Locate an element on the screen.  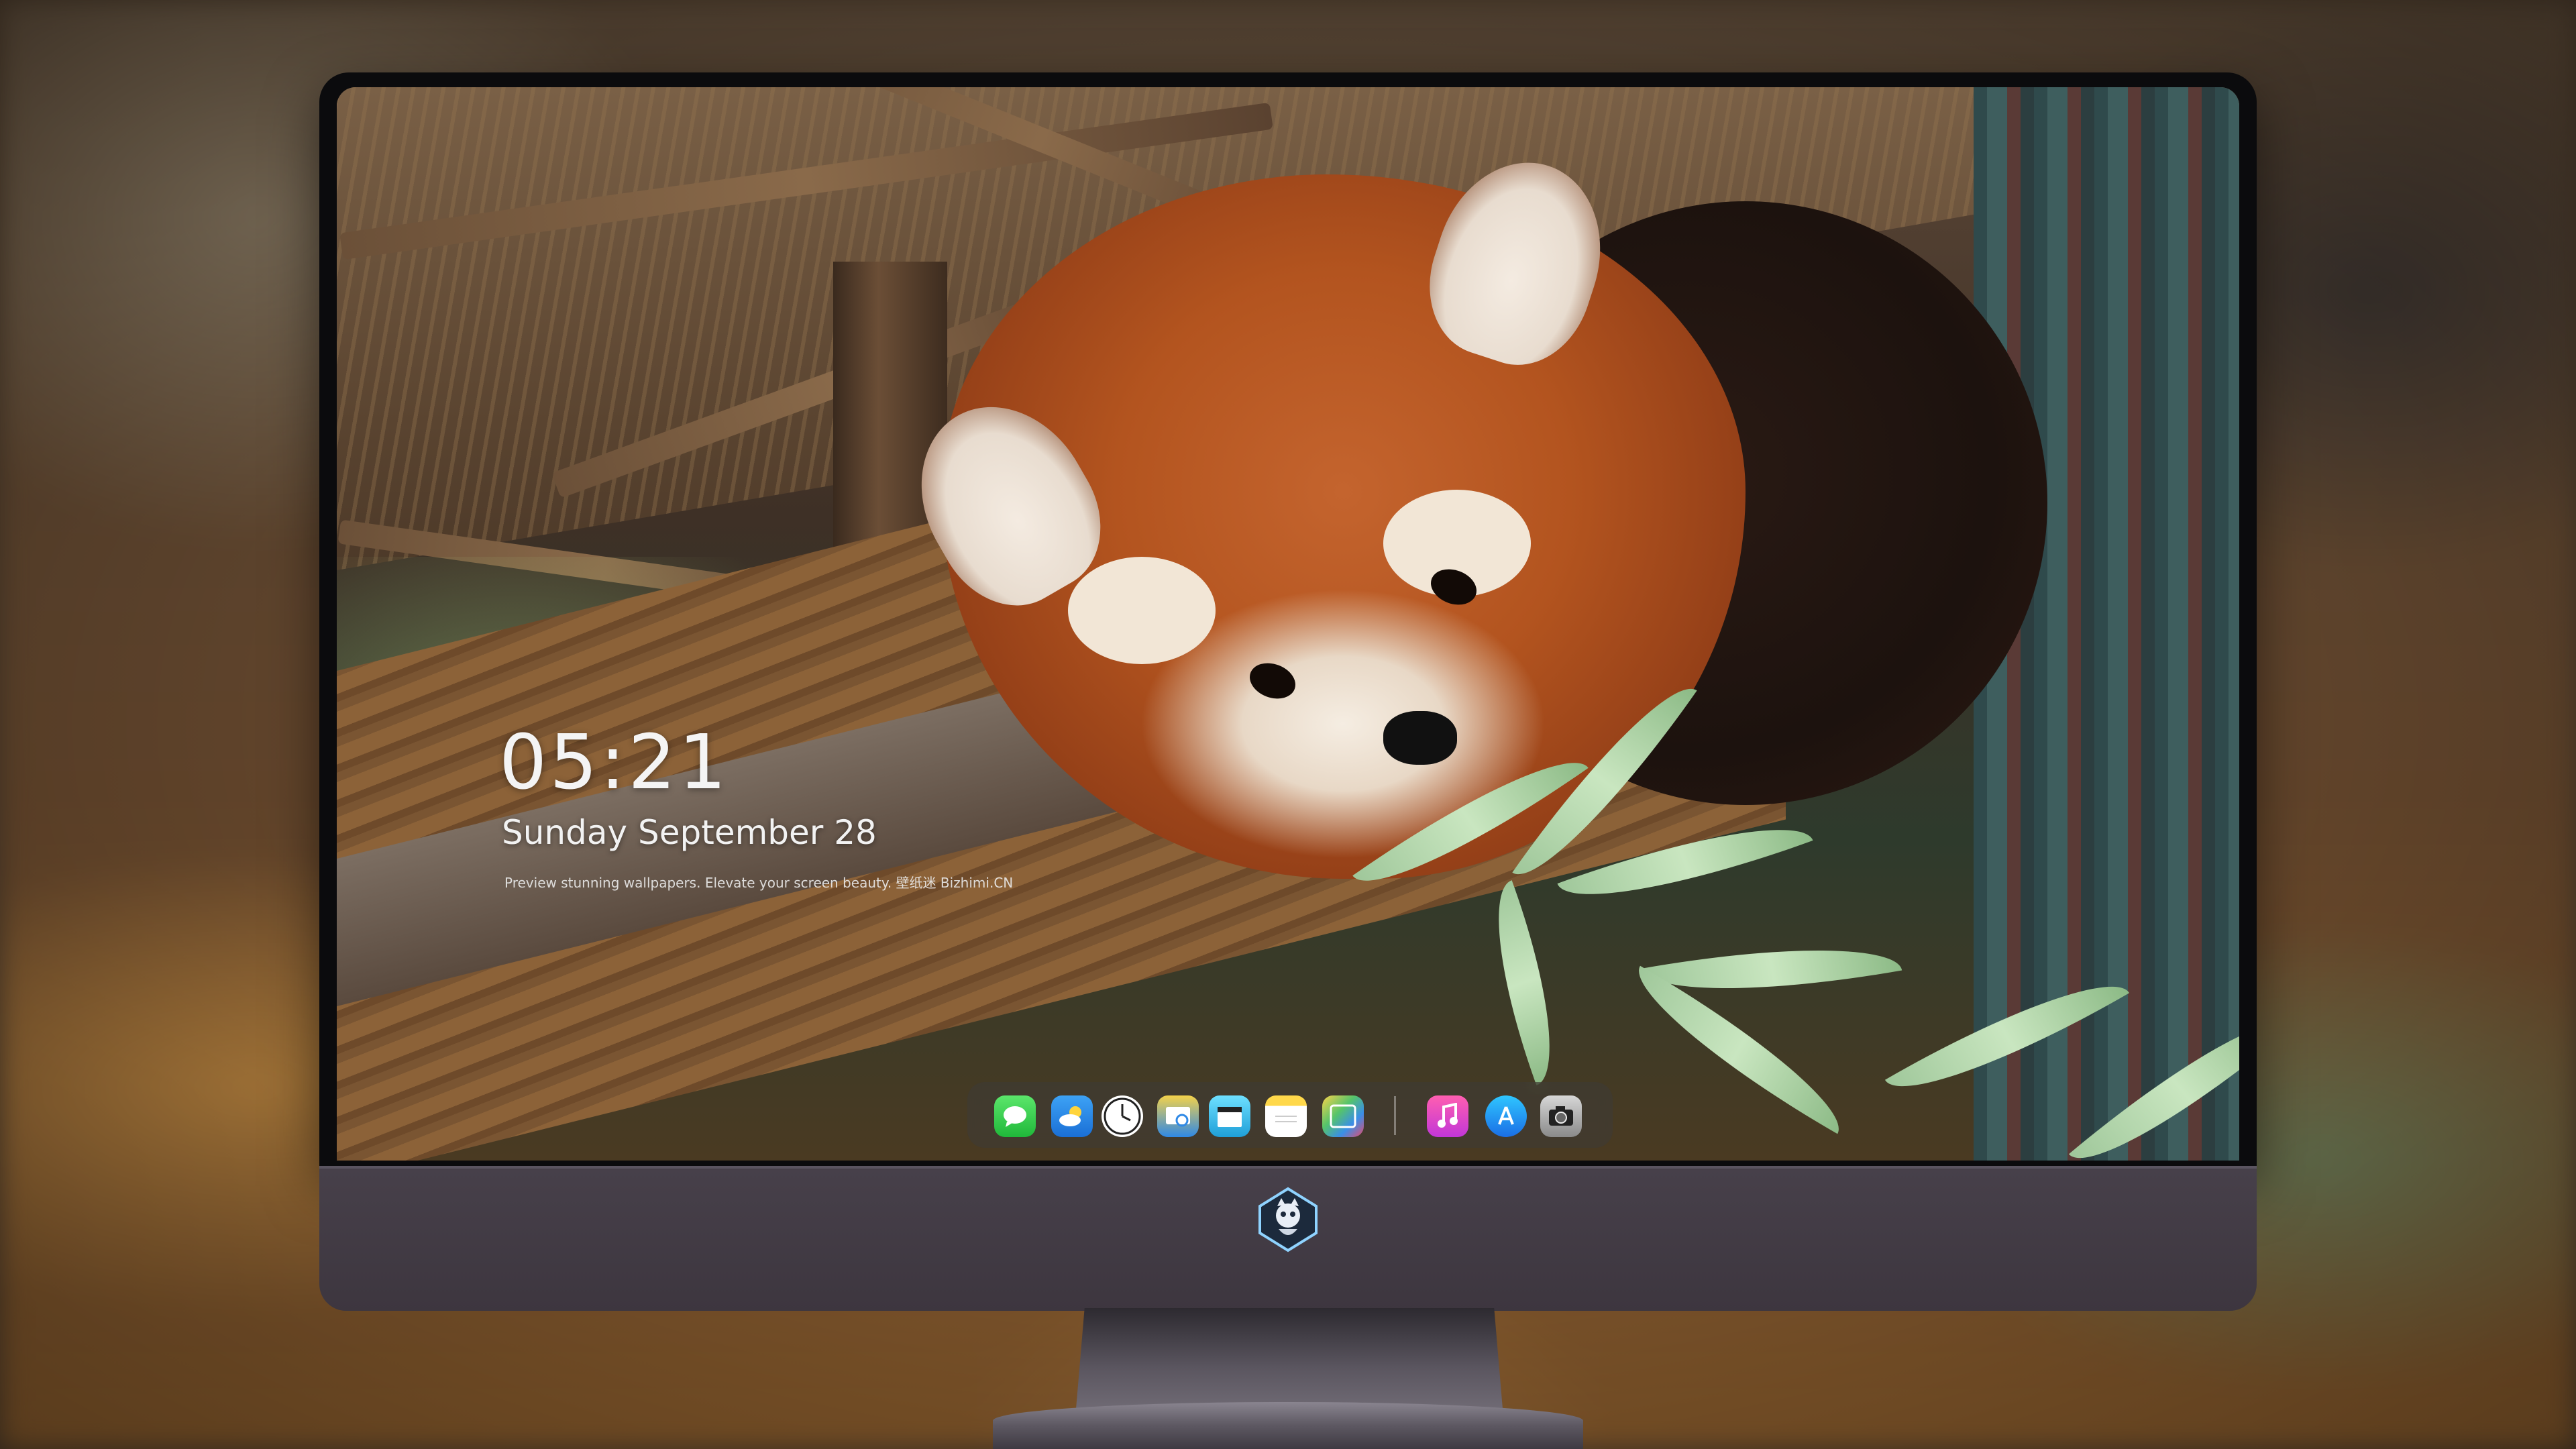
preview-icon is located at coordinates (1178, 1116).